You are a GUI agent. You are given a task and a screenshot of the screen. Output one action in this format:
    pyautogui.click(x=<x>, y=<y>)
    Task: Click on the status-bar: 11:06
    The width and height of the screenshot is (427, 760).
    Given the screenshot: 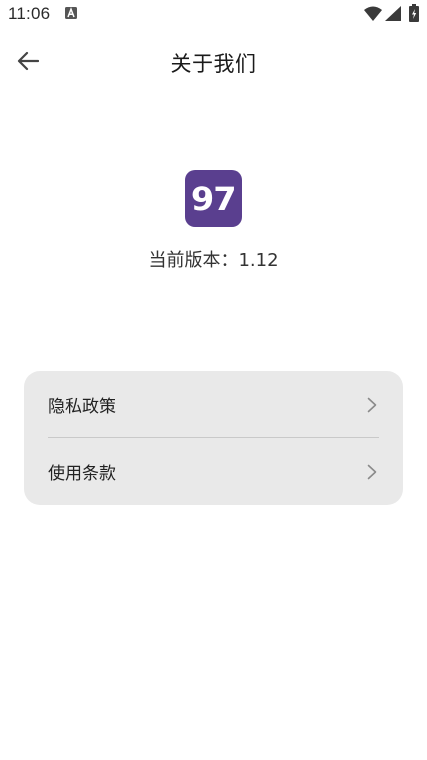 What is the action you would take?
    pyautogui.click(x=213, y=15)
    